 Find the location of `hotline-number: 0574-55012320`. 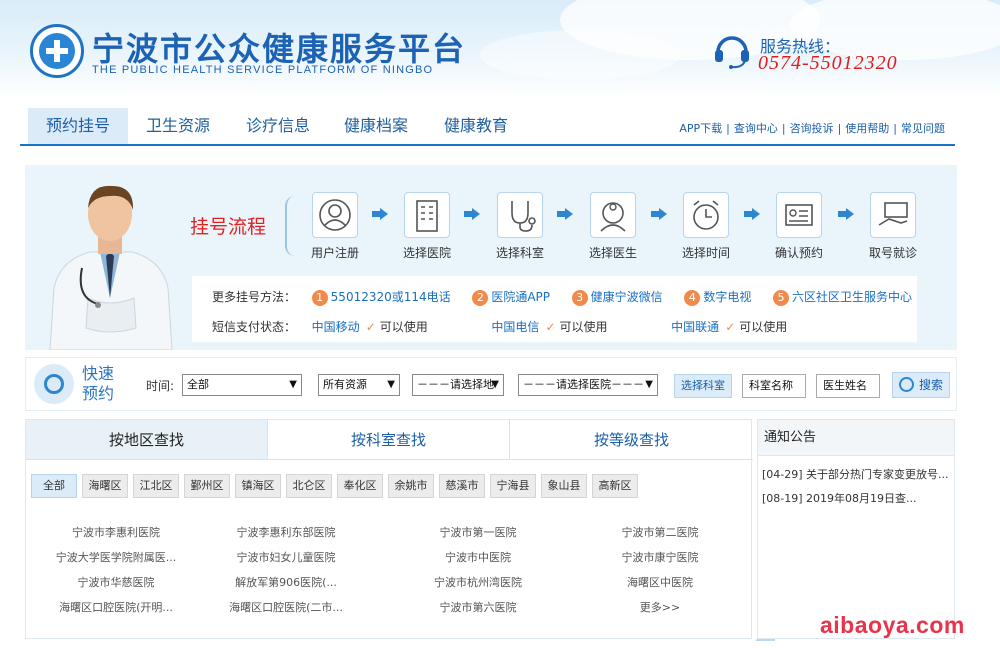

hotline-number: 0574-55012320 is located at coordinates (828, 63).